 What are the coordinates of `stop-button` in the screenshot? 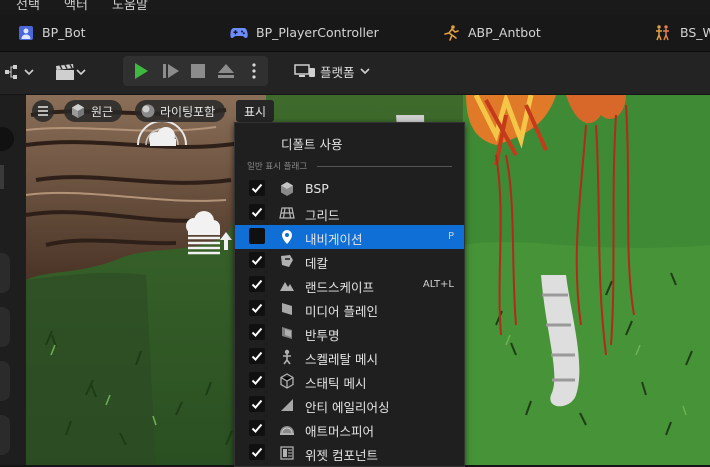 It's located at (198, 71).